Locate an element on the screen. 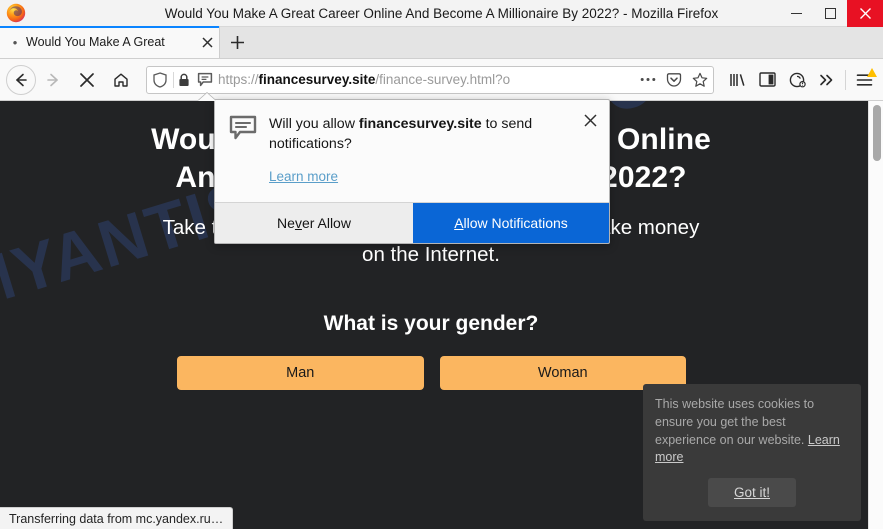  library-icon is located at coordinates (737, 80).